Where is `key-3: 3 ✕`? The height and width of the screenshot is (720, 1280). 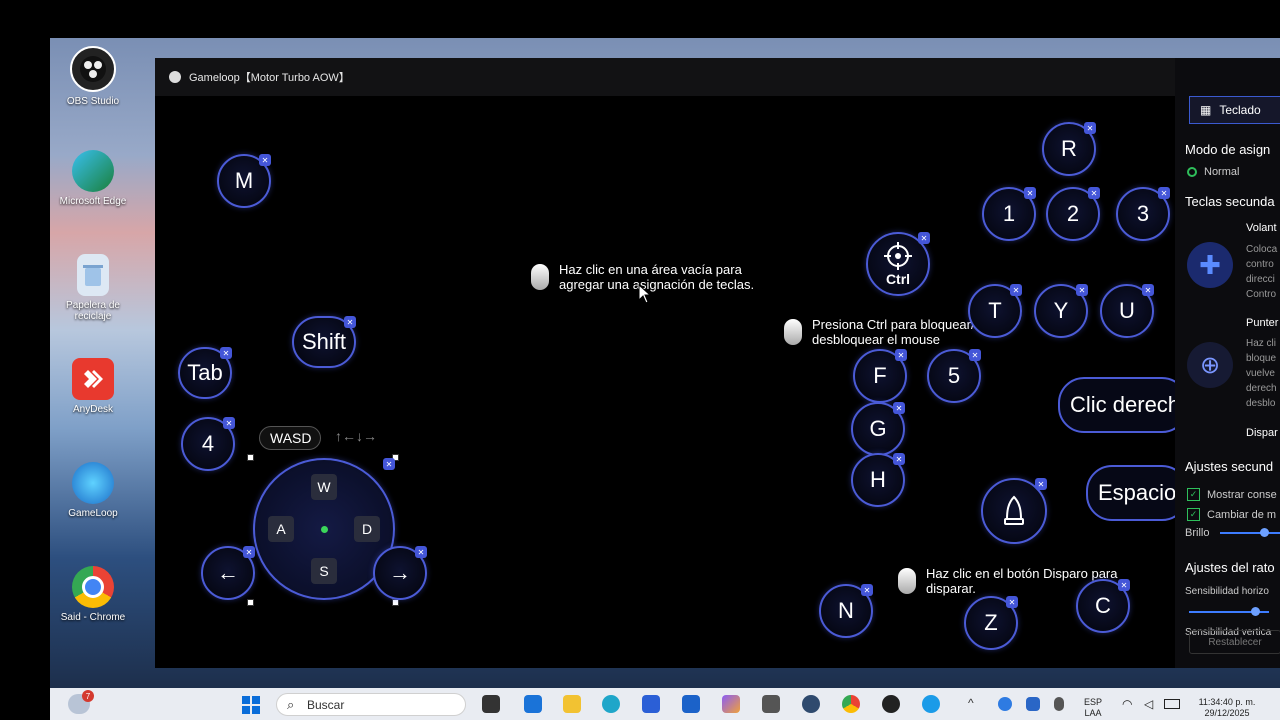
key-3: 3 ✕ is located at coordinates (1143, 214).